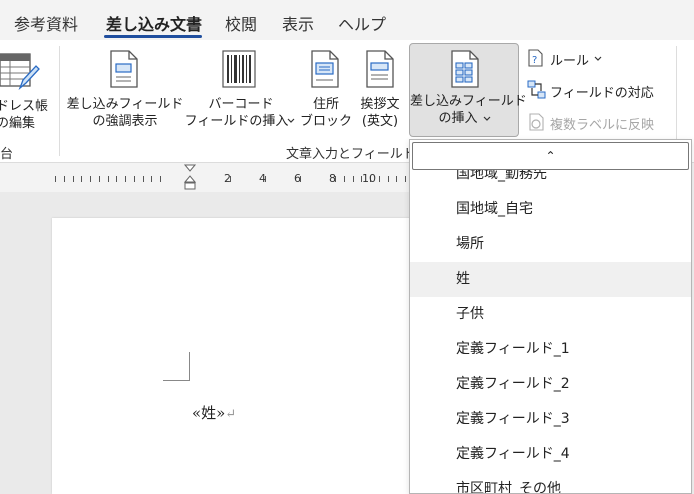 The height and width of the screenshot is (494, 694). I want to click on scroll-up-button: ⌃, so click(550, 156).